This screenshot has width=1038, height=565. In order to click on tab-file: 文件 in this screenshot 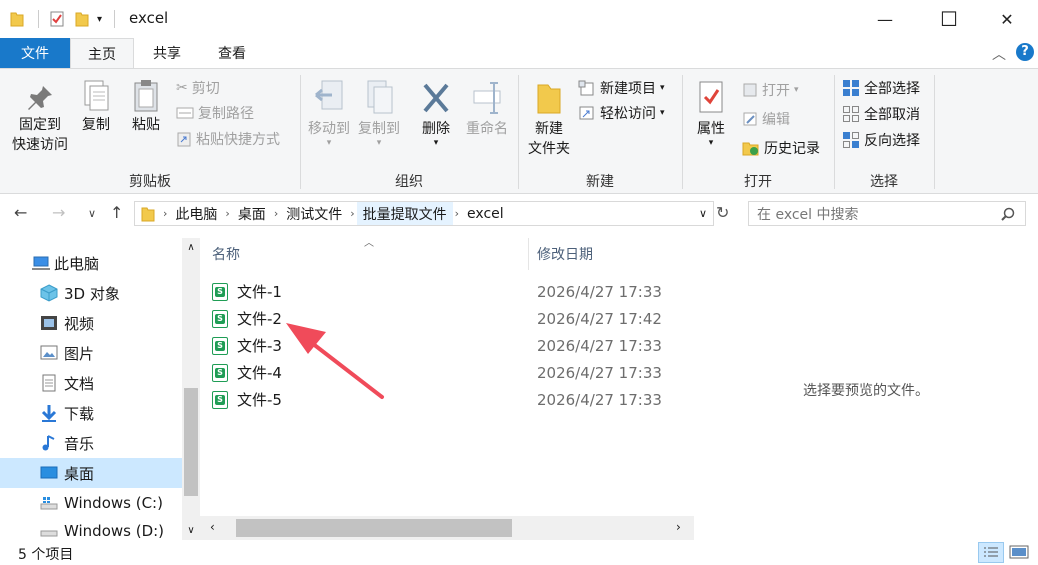, I will do `click(35, 53)`.